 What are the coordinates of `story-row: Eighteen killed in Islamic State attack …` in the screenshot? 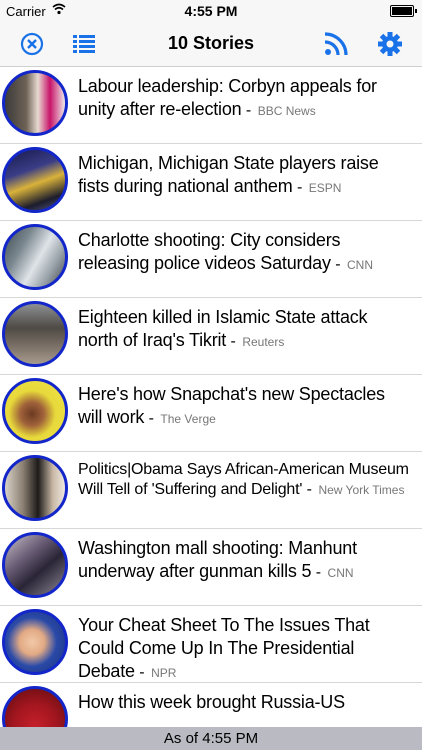 It's located at (211, 336).